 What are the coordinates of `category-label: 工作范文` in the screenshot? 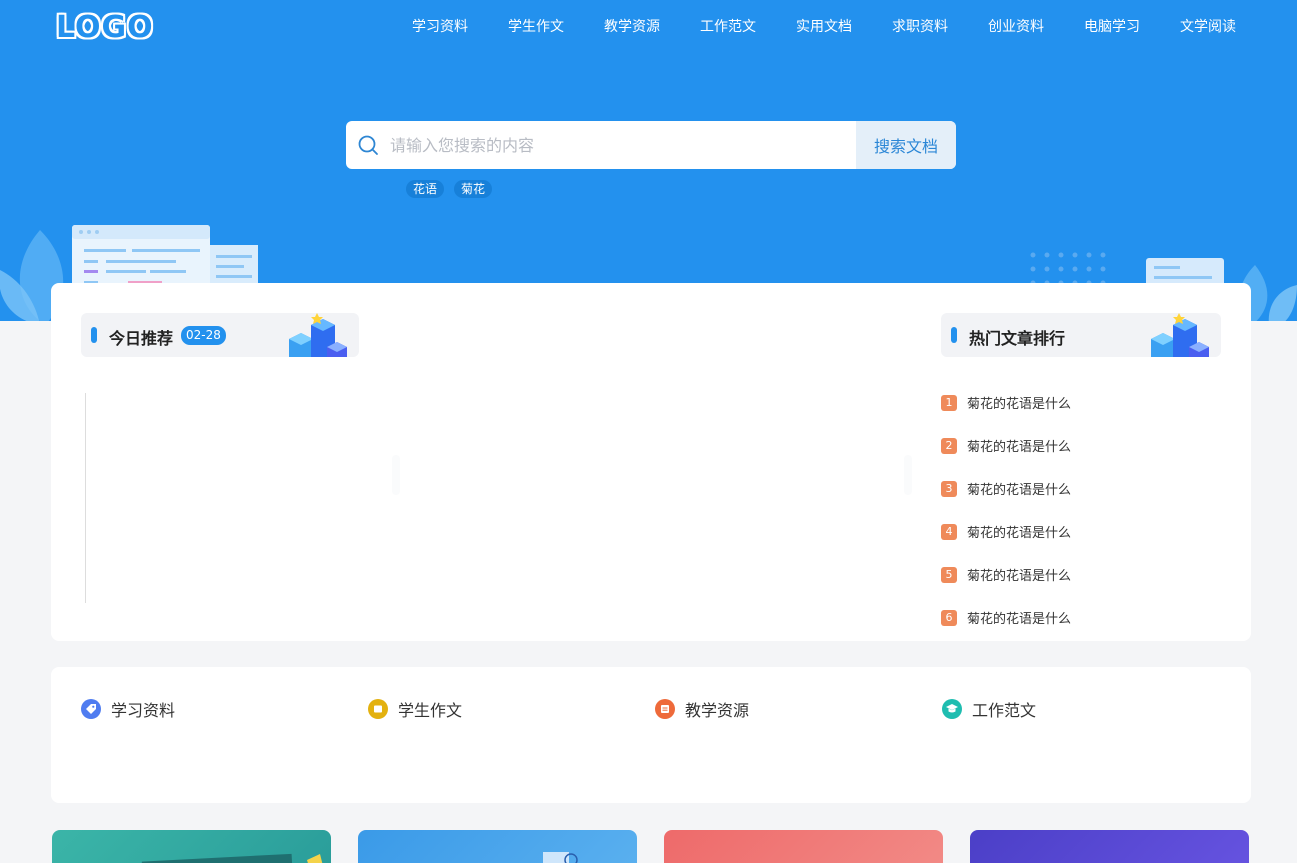 It's located at (1004, 710).